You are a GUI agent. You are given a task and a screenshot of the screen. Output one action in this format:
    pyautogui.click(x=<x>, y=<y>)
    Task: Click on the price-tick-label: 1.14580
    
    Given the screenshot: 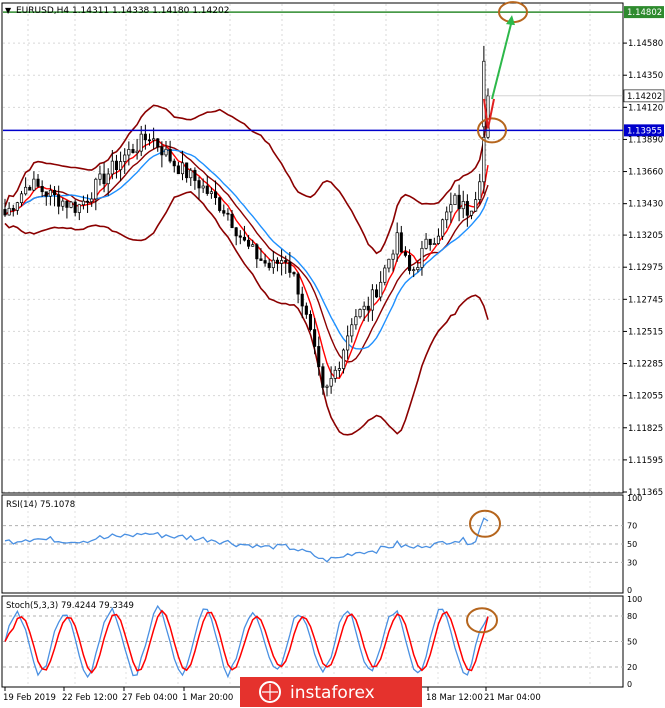 What is the action you would take?
    pyautogui.click(x=645, y=44)
    